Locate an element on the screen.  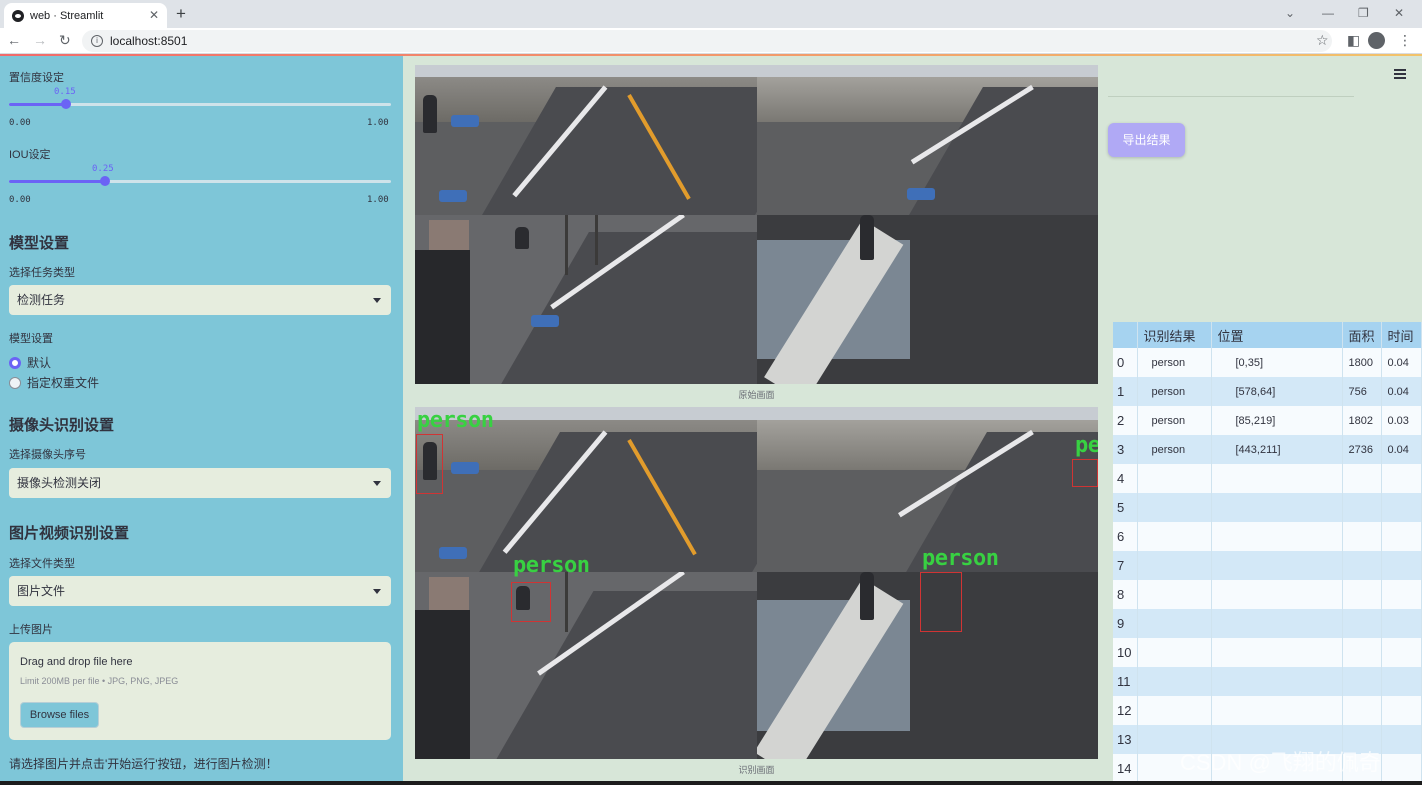
url-field: i localhost:8501 is located at coordinates (707, 41).